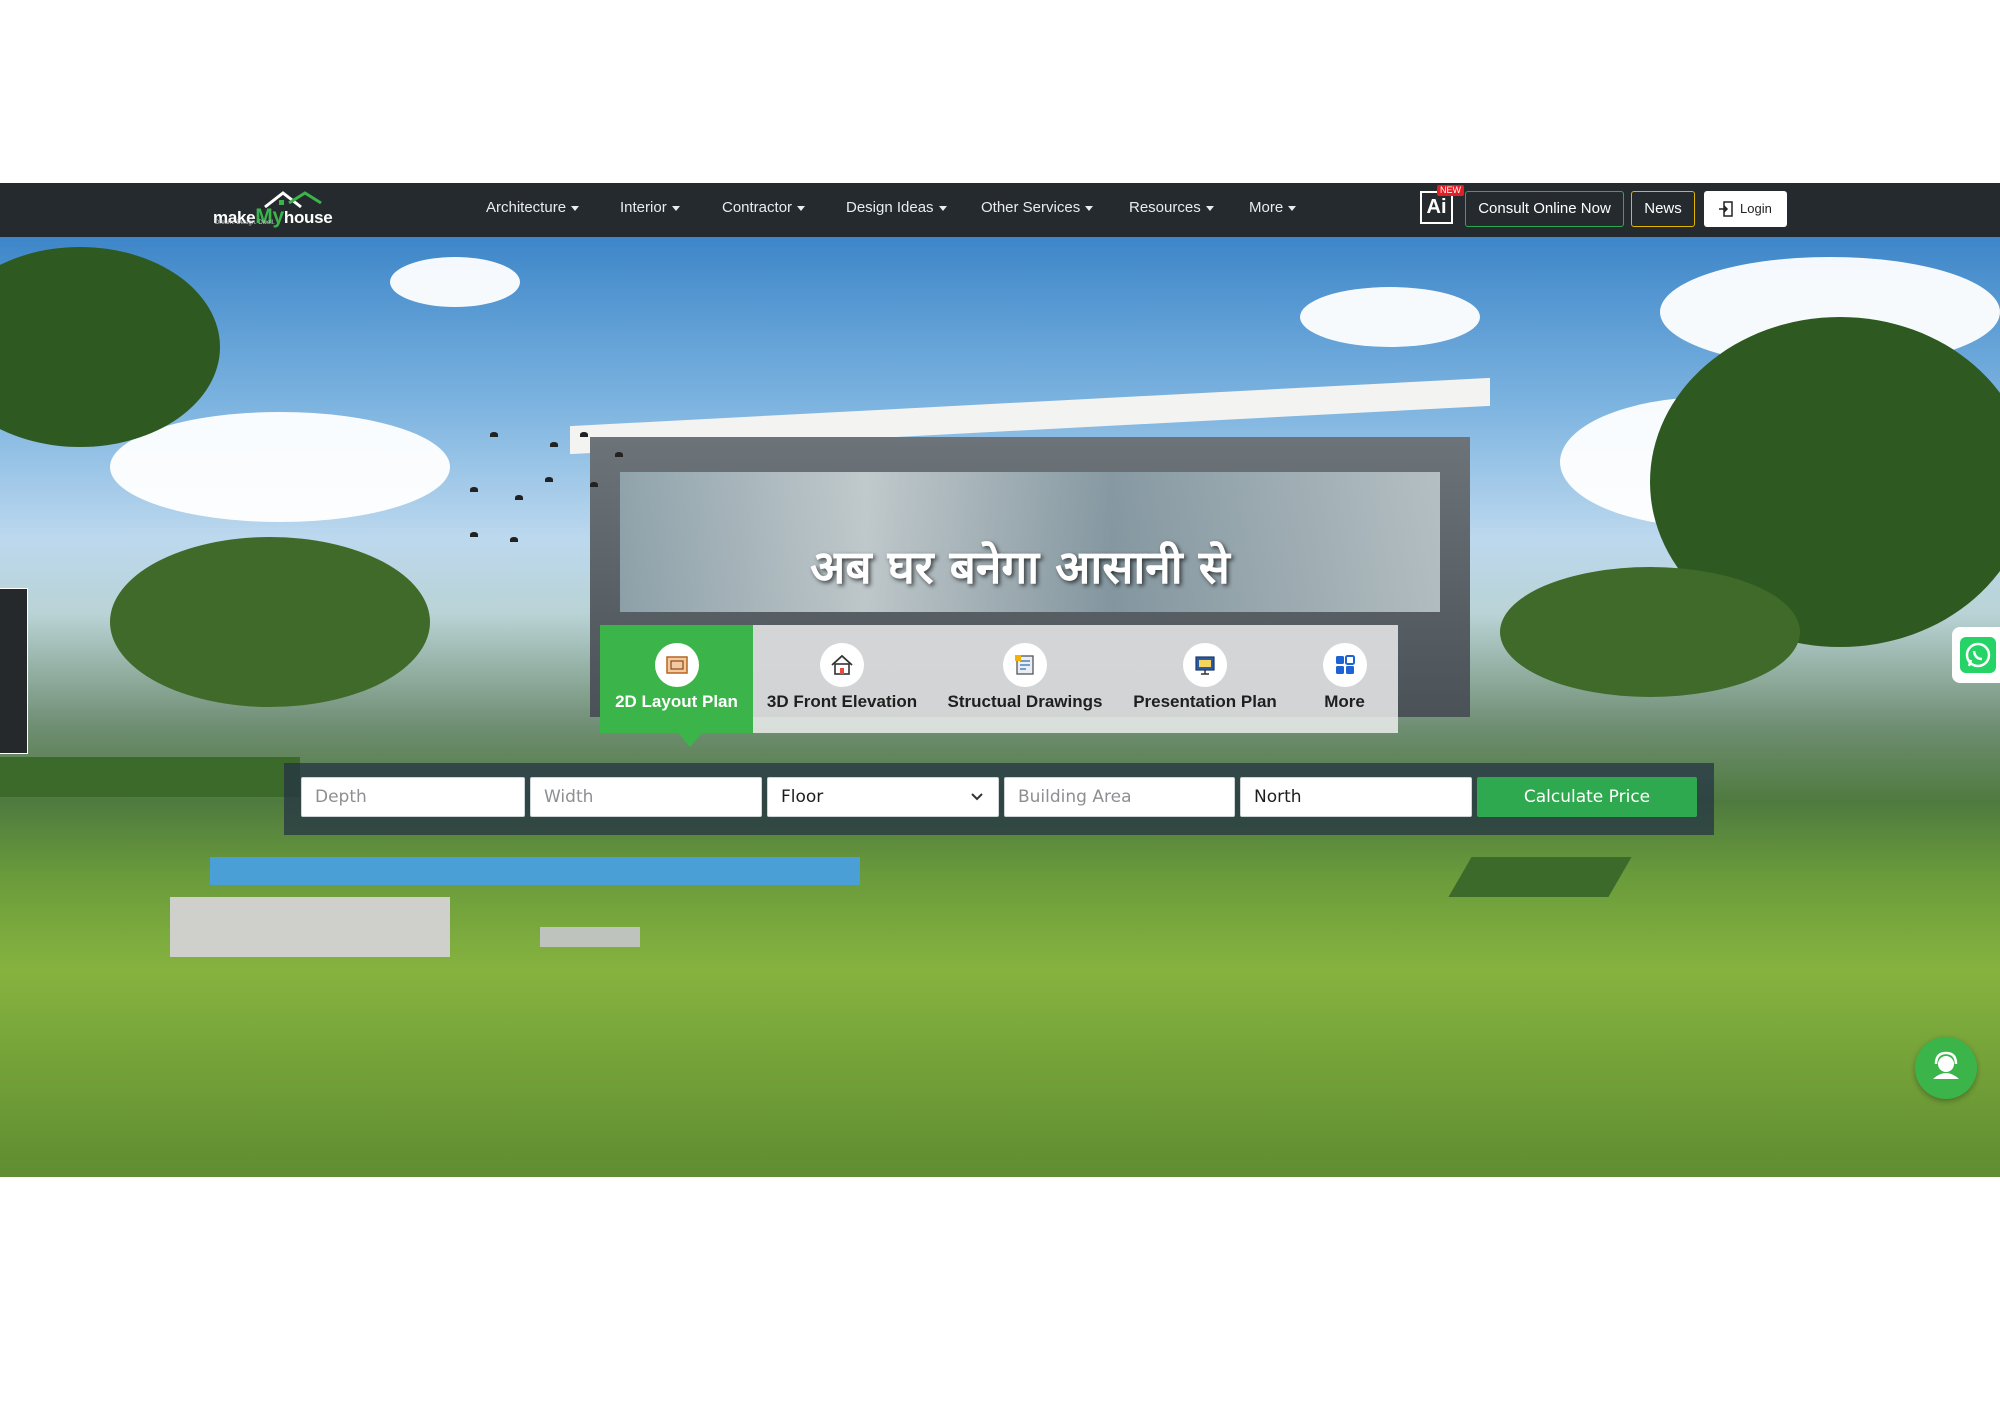 The height and width of the screenshot is (1414, 2000). I want to click on active-tab-pointer, so click(690, 740).